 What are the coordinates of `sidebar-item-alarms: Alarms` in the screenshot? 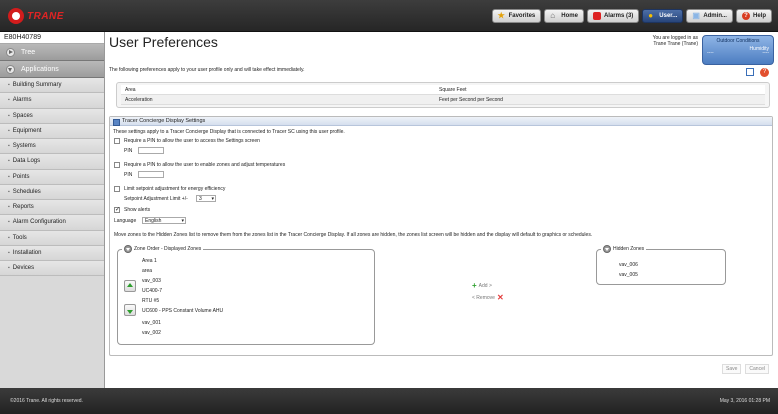 It's located at (52, 101).